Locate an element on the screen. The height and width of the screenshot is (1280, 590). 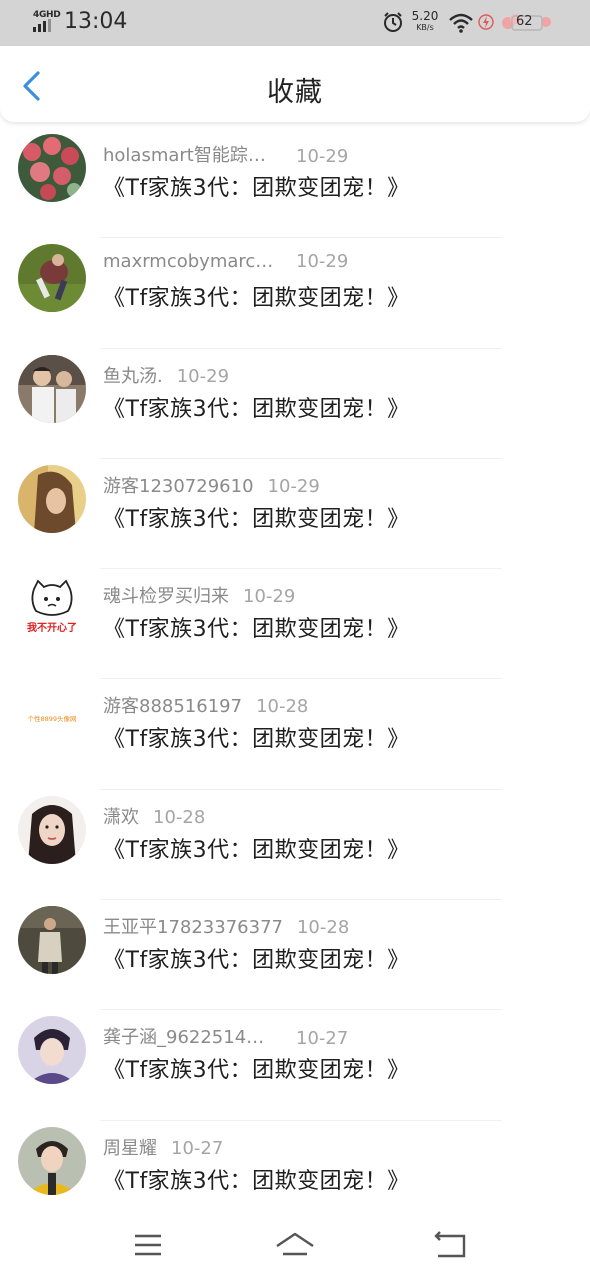
net-speed: 5.20 KB/s is located at coordinates (425, 20).